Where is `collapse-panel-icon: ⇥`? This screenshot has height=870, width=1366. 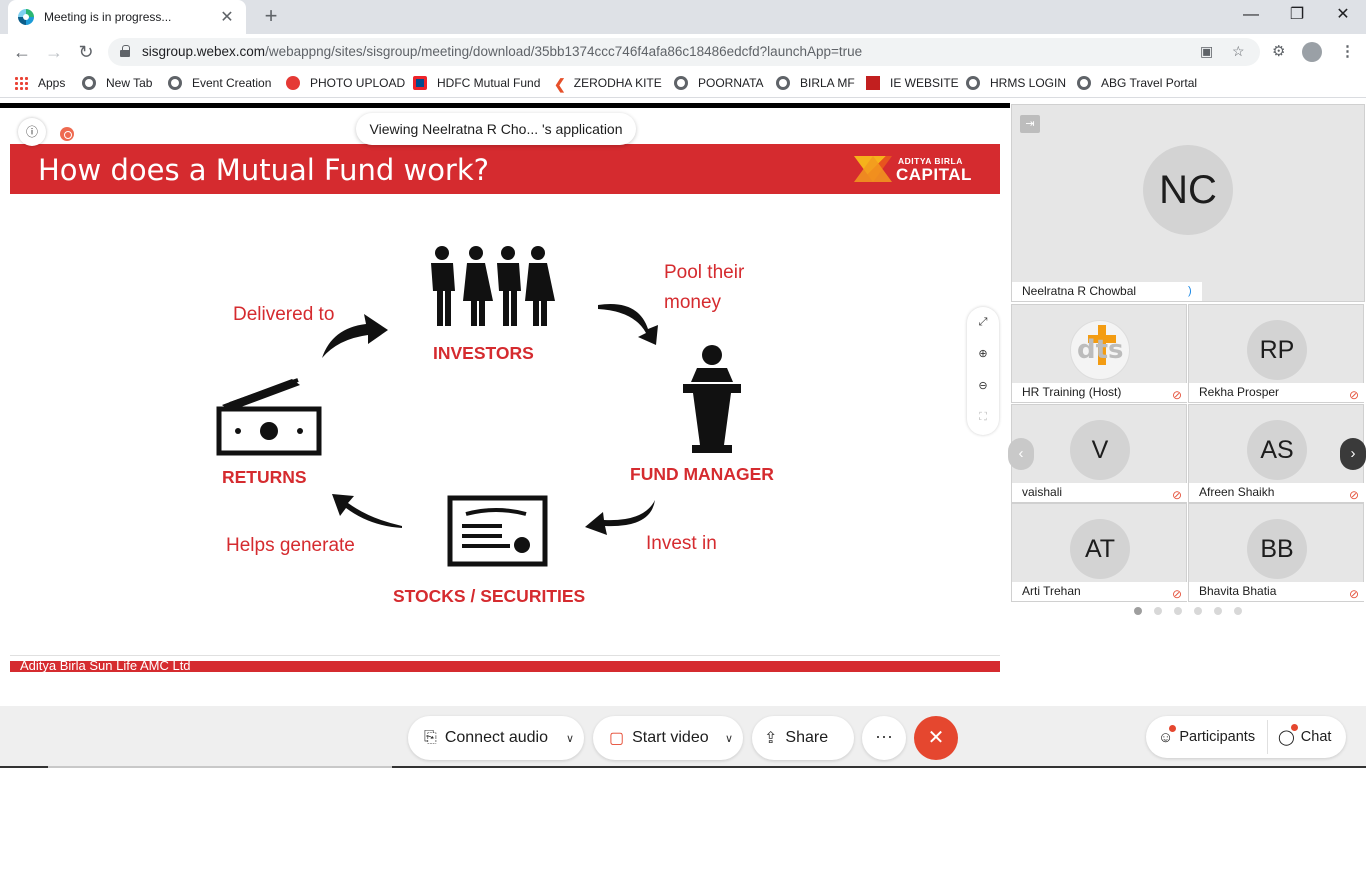
collapse-panel-icon: ⇥ is located at coordinates (1030, 124).